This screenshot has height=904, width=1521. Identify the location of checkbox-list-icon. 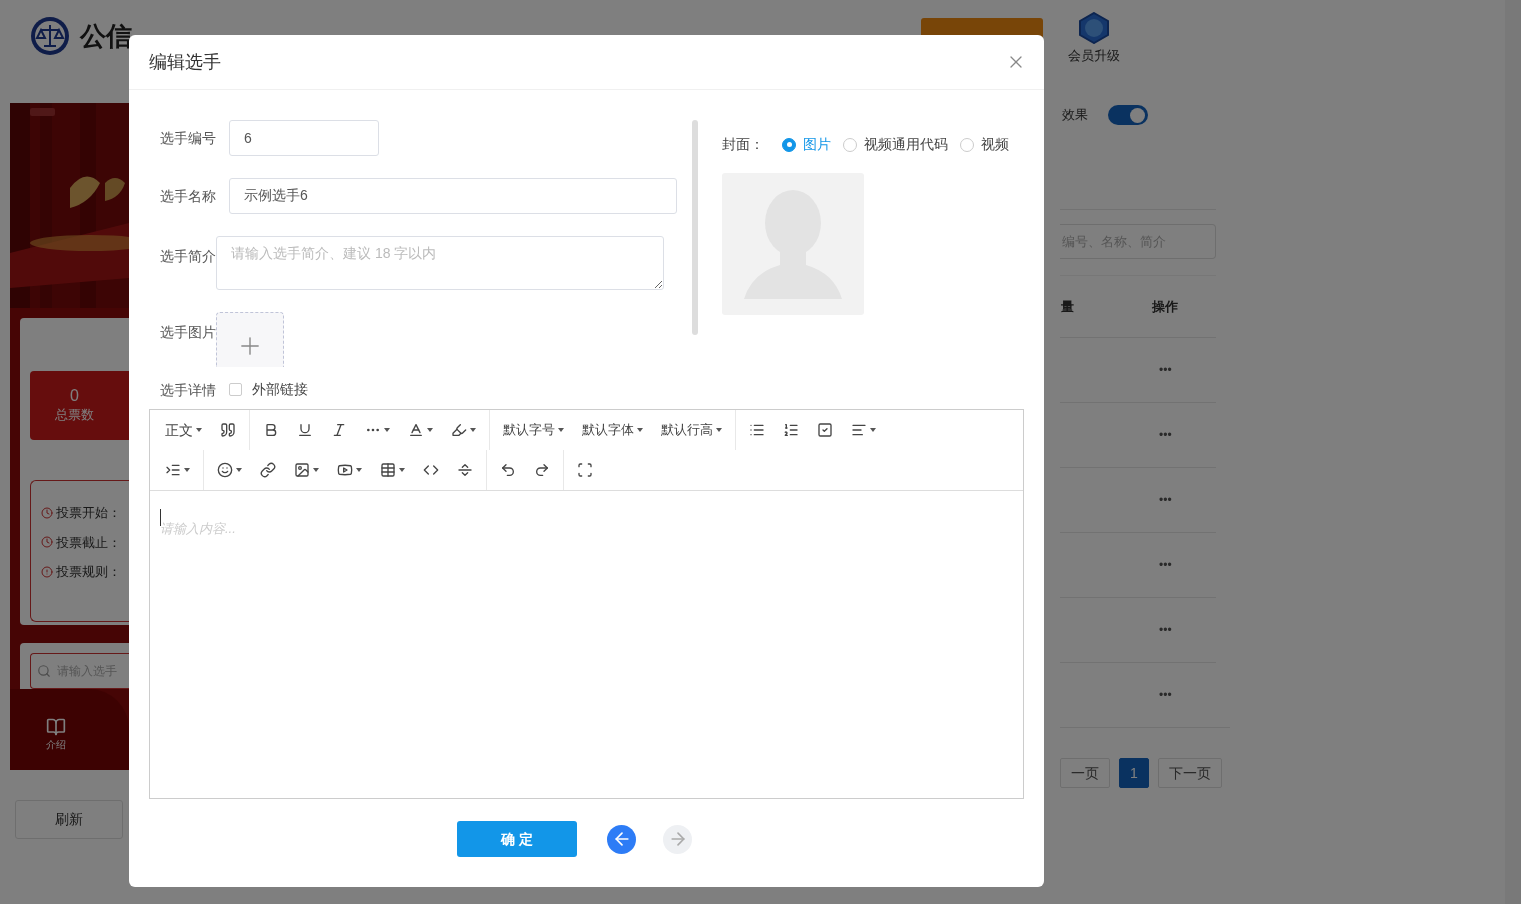
(825, 430).